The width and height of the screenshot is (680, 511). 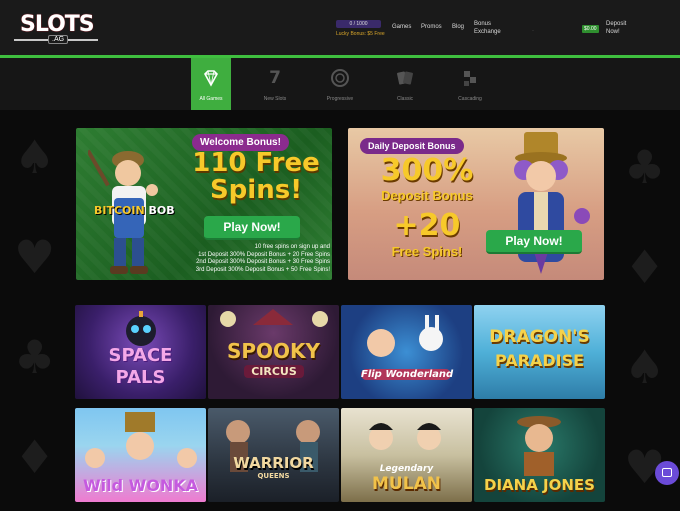 I want to click on free-spins-headline: 110 Free Spins!, so click(x=256, y=177).